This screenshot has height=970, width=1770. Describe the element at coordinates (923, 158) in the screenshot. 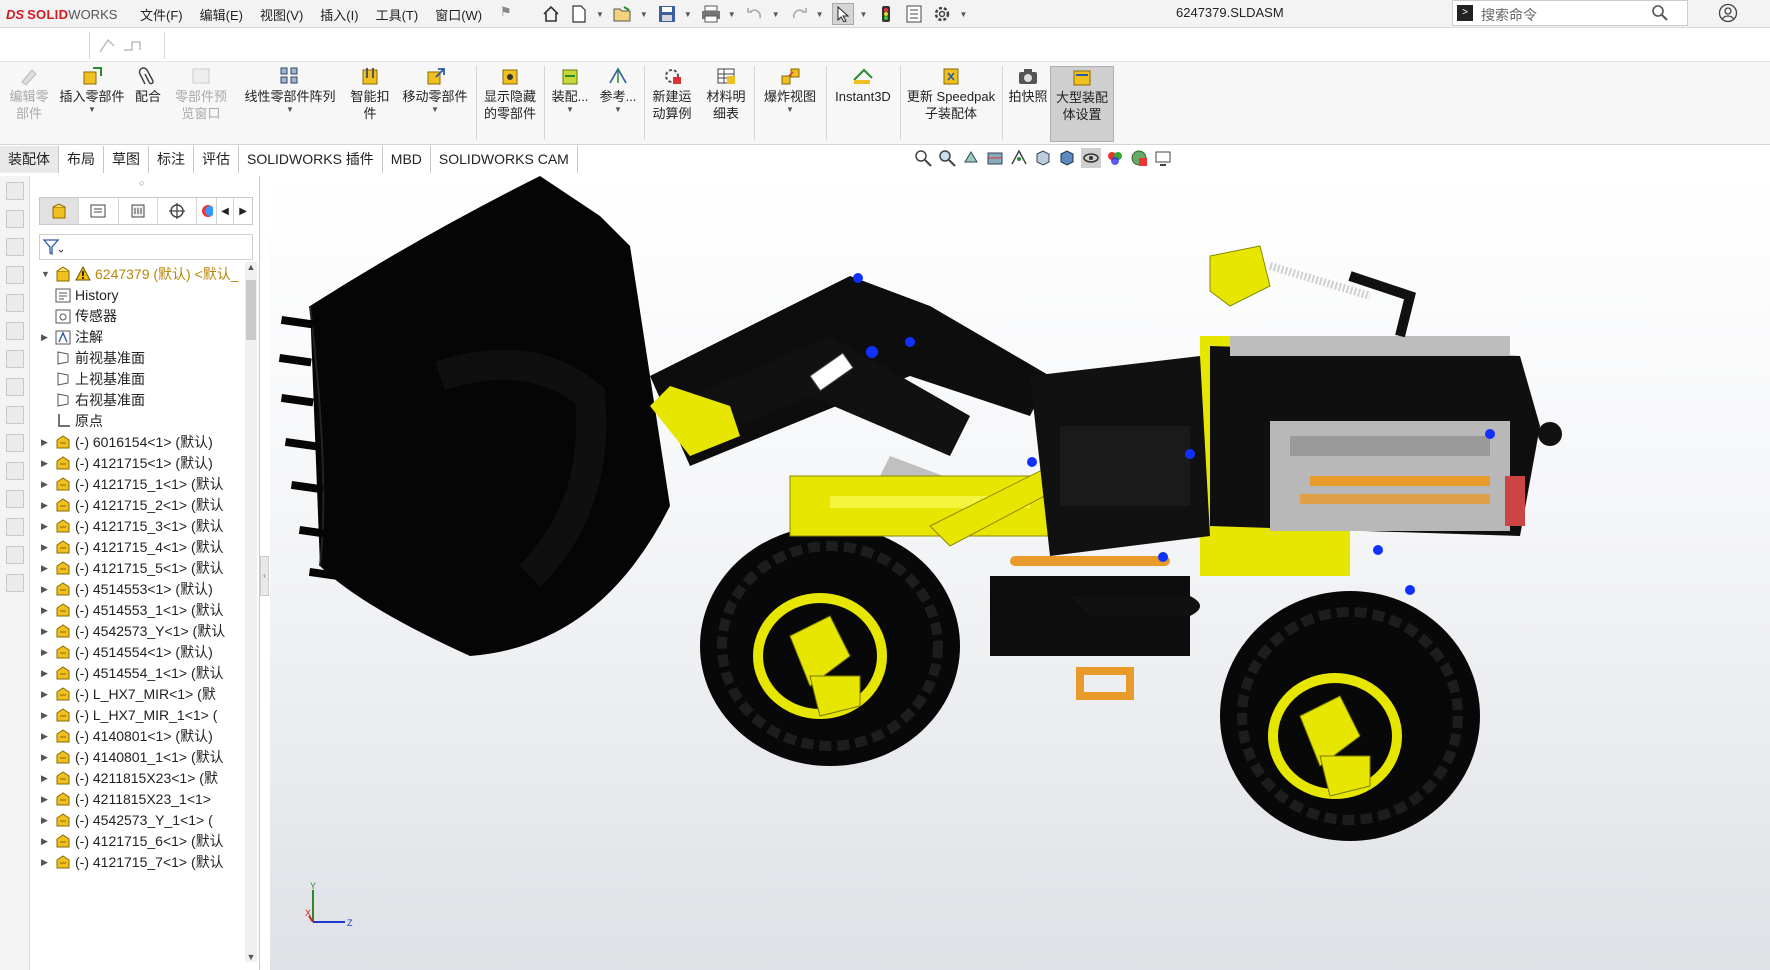

I see `zoom-to-fit-icon` at that location.